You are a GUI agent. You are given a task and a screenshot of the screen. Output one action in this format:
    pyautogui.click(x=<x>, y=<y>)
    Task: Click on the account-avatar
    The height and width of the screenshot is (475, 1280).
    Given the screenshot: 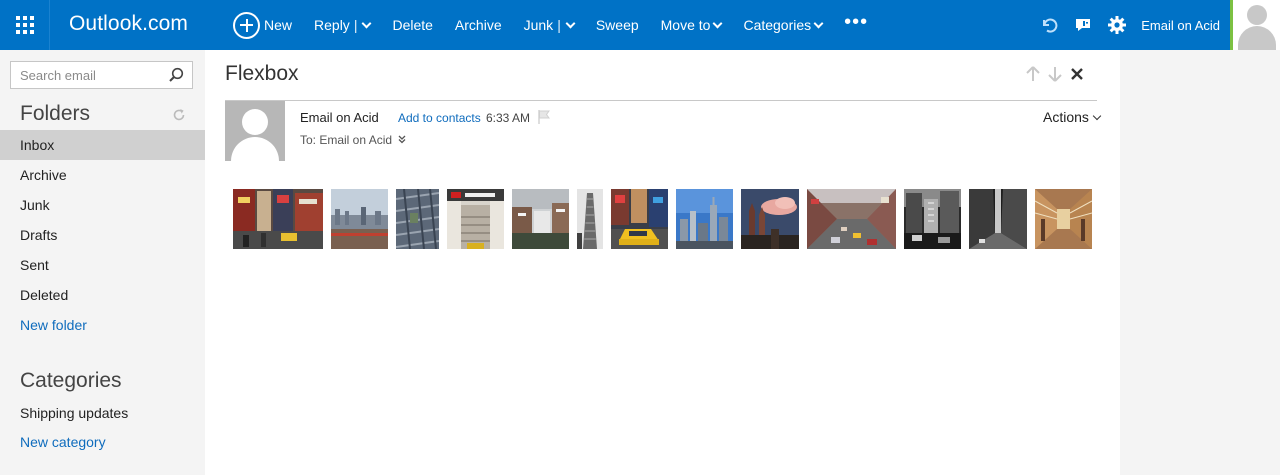 What is the action you would take?
    pyautogui.click(x=1255, y=25)
    